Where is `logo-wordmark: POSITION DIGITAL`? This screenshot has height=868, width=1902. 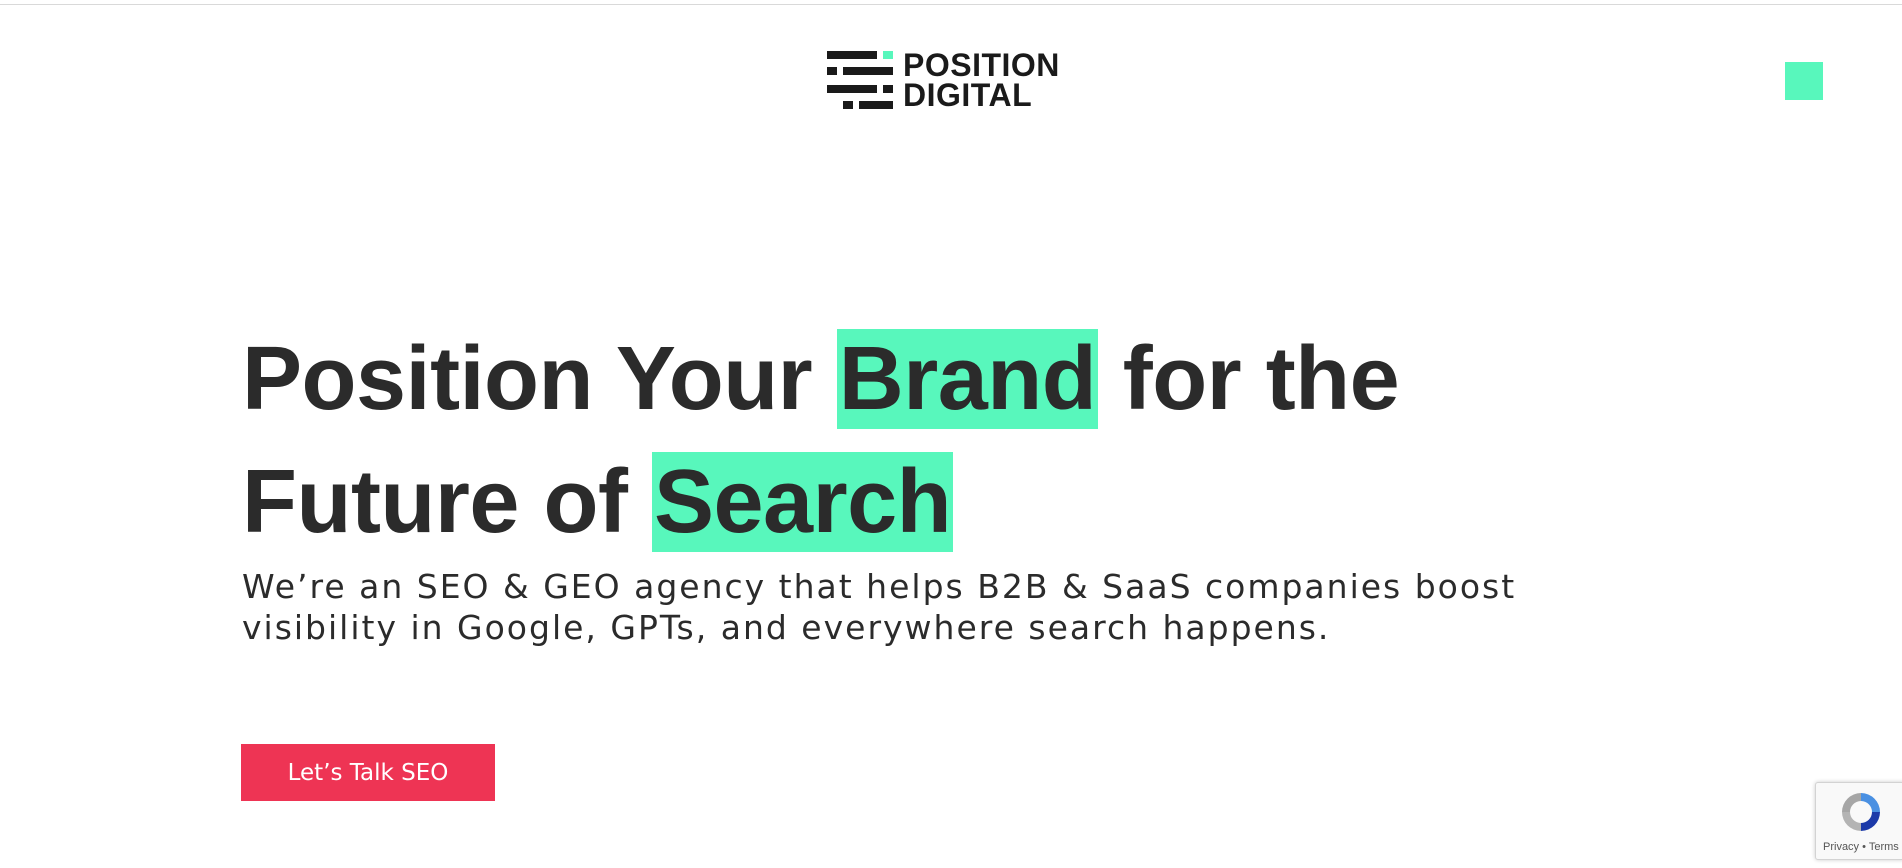
logo-wordmark: POSITION DIGITAL is located at coordinates (981, 80).